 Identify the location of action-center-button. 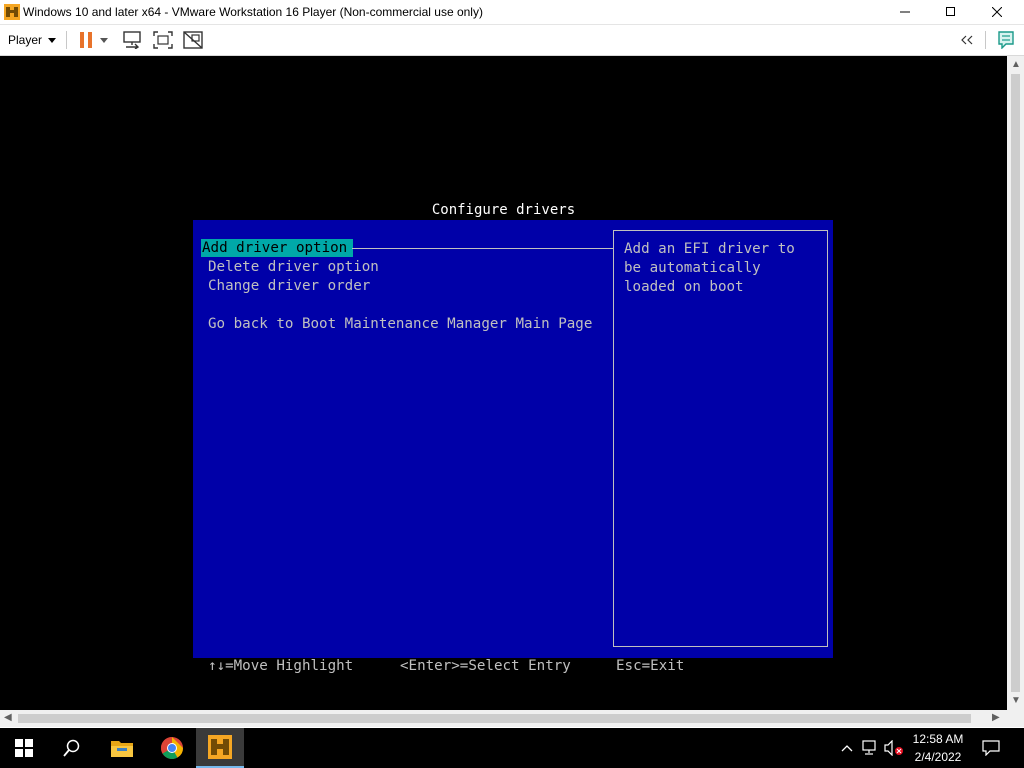
(991, 748).